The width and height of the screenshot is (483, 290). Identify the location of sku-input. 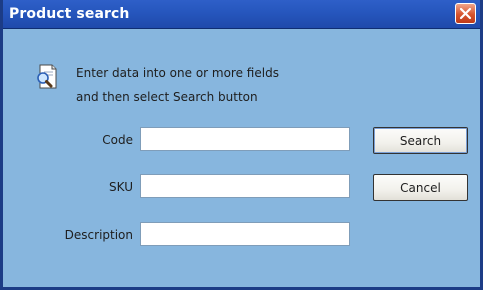
(245, 186).